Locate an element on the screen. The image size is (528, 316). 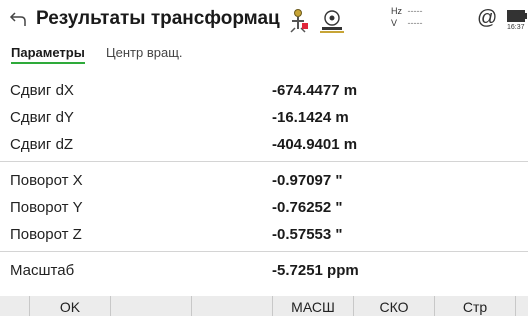
row-value: -0.57553 " is located at coordinates (307, 234).